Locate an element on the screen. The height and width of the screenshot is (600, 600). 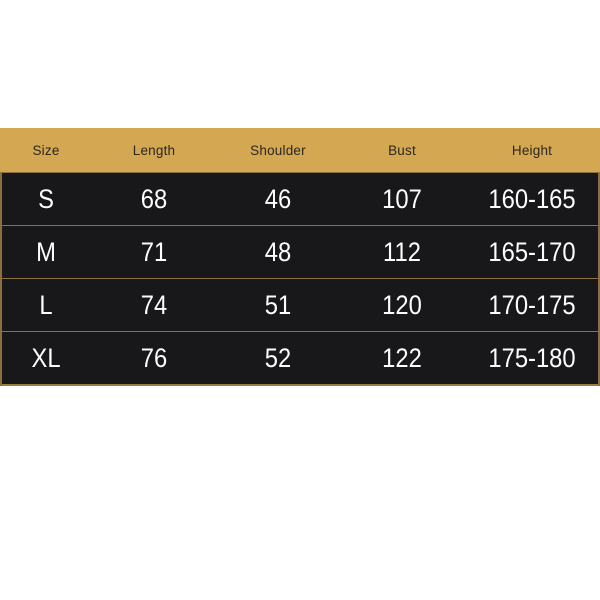
column-header-shoulder: Shoulder is located at coordinates (278, 150).